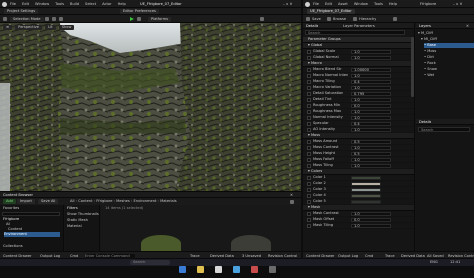  What do you see at coordinates (31, 214) in the screenshot?
I see `search-input` at bounding box center [31, 214].